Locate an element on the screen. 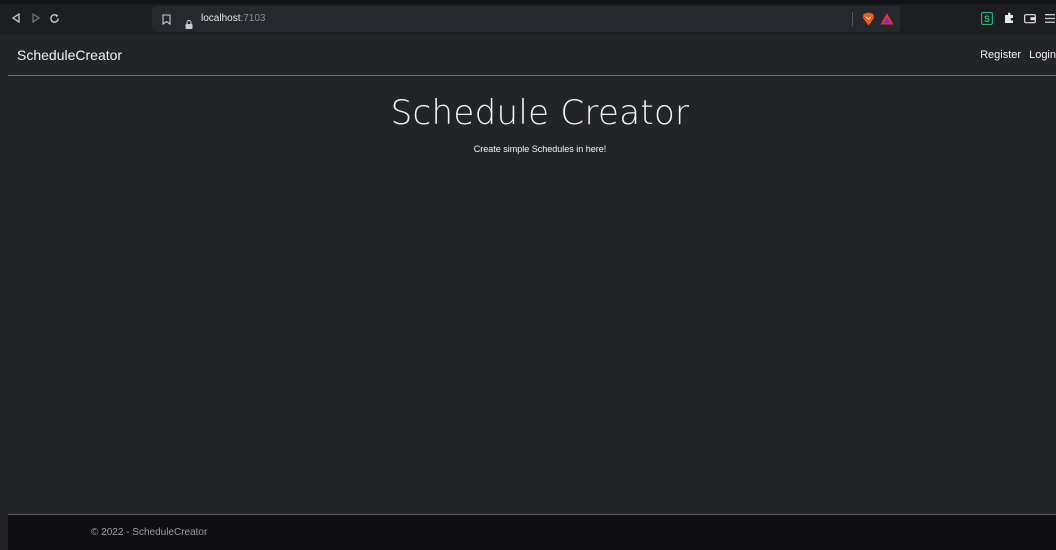  wallet-icon is located at coordinates (1030, 18).